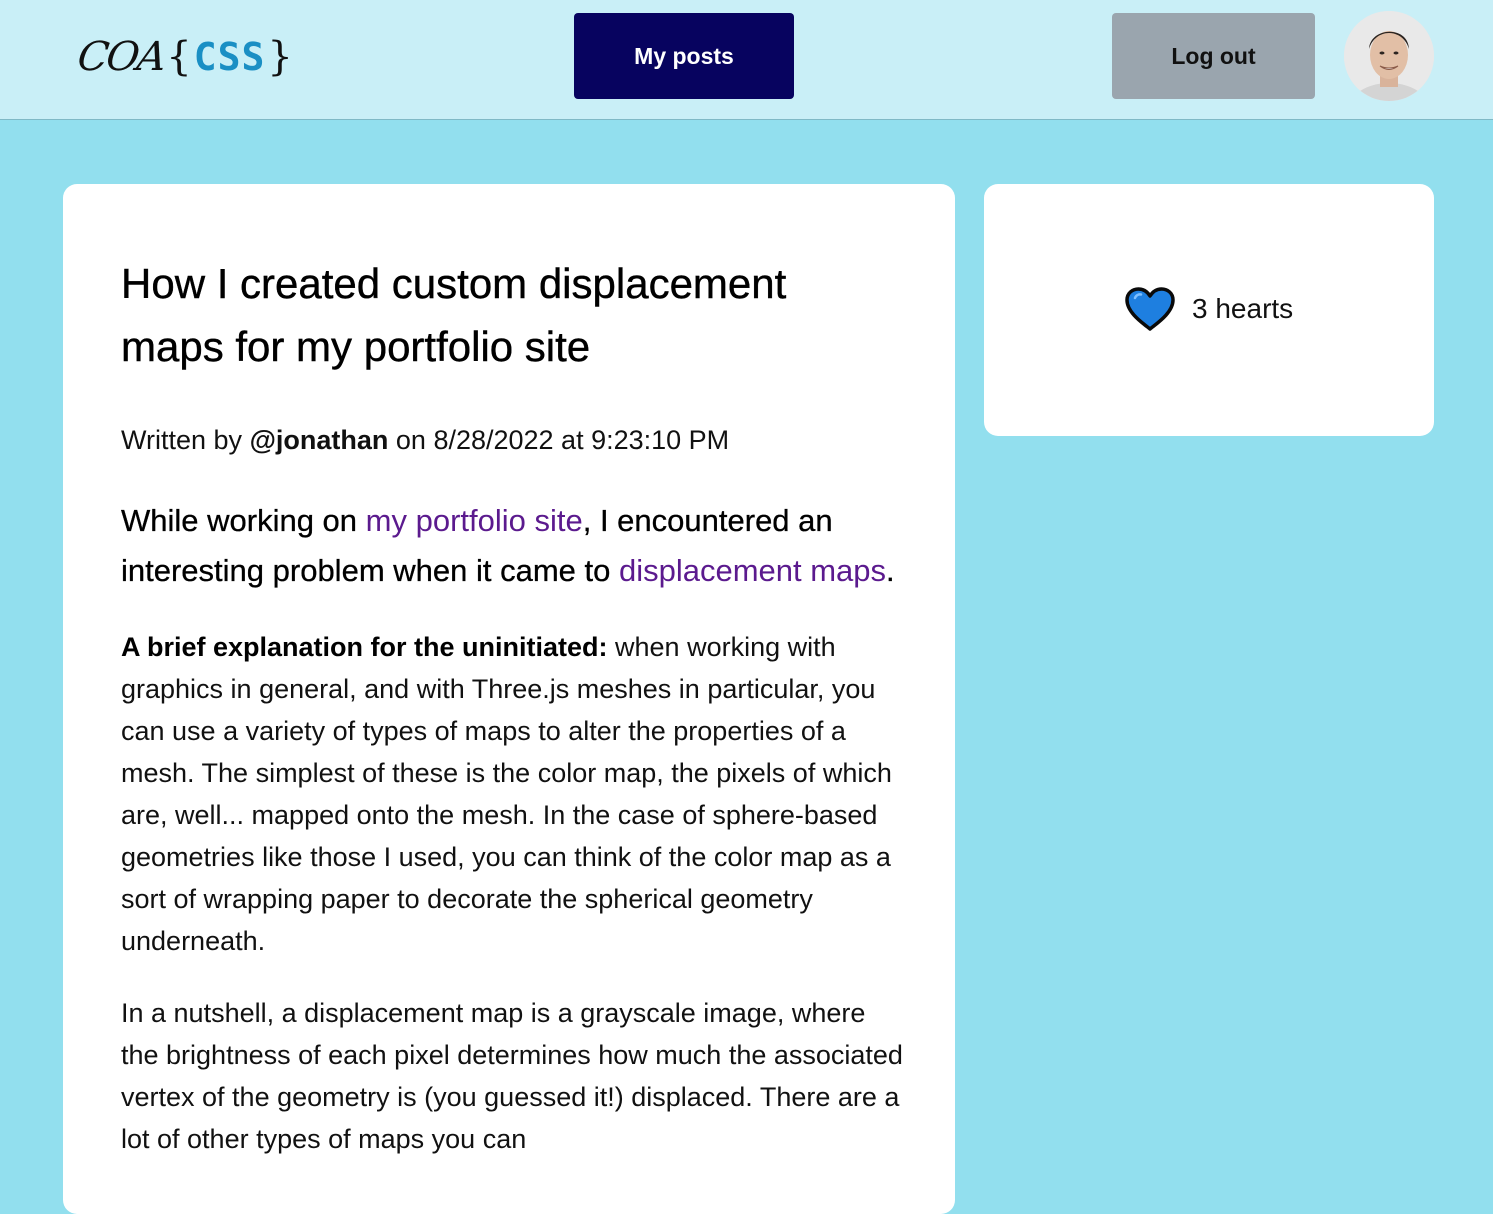  I want to click on hearts-card: 3 hearts, so click(1209, 310).